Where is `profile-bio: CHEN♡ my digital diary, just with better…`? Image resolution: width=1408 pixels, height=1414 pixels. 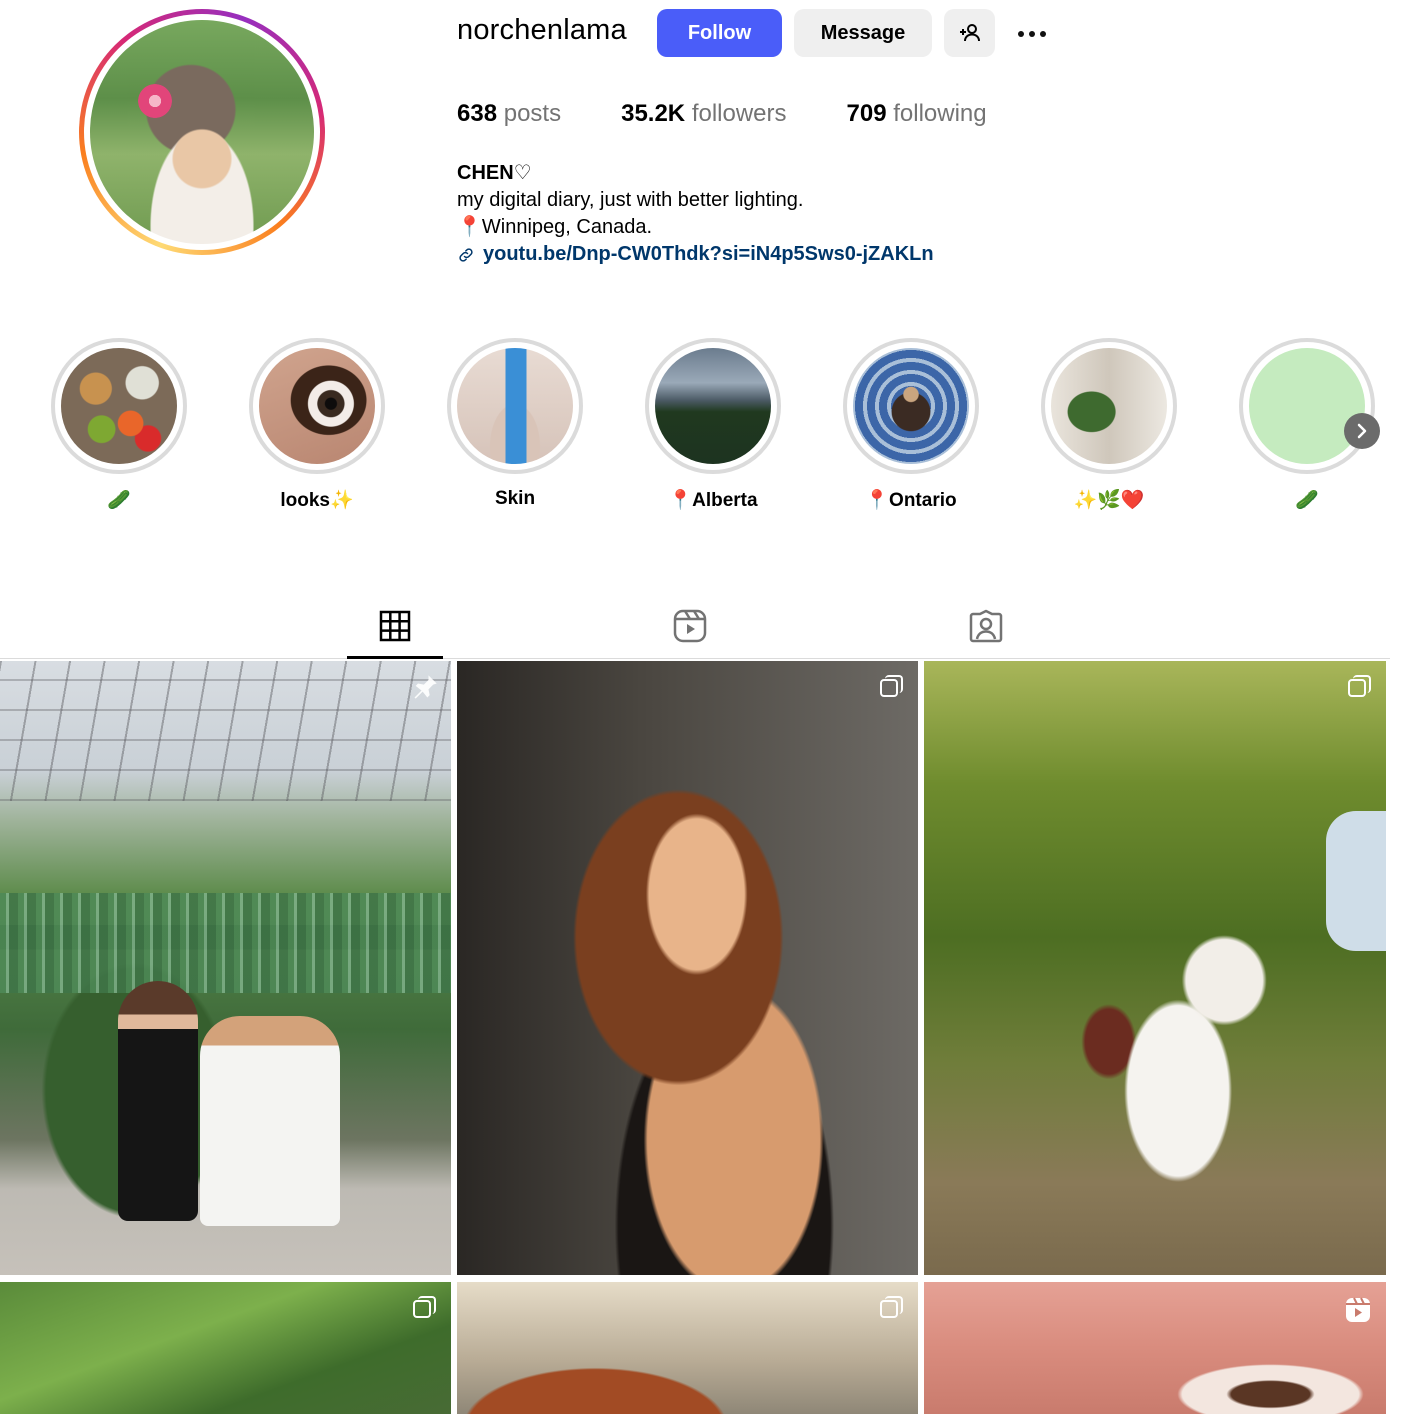 profile-bio: CHEN♡ my digital diary, just with better… is located at coordinates (695, 214).